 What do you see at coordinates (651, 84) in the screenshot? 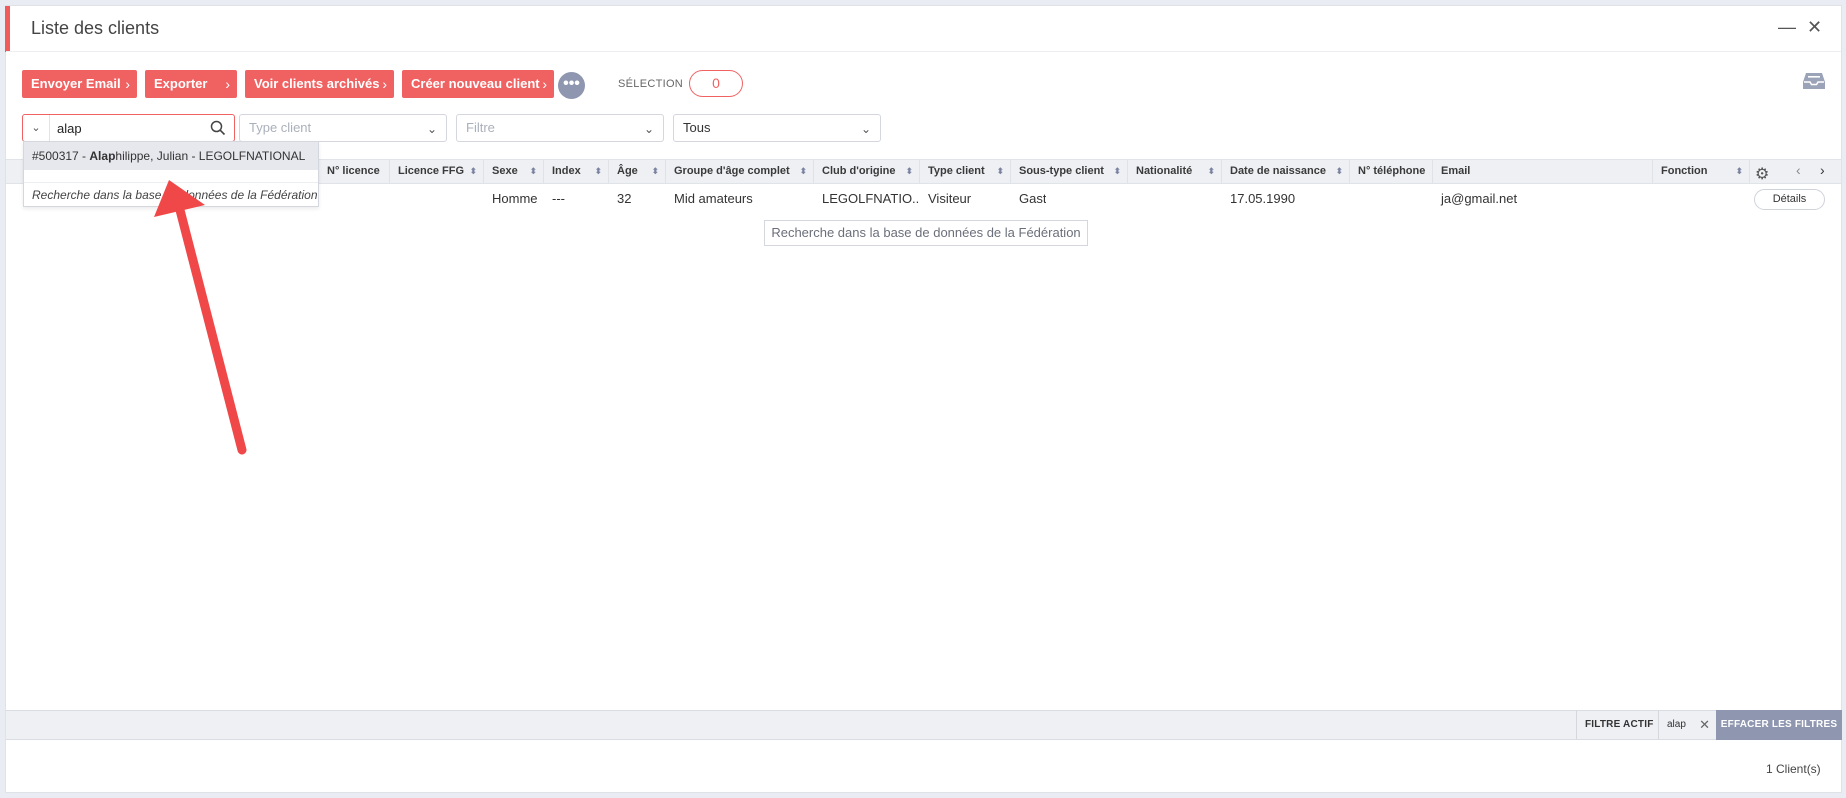
I see `selection-label: SÉLECTION` at bounding box center [651, 84].